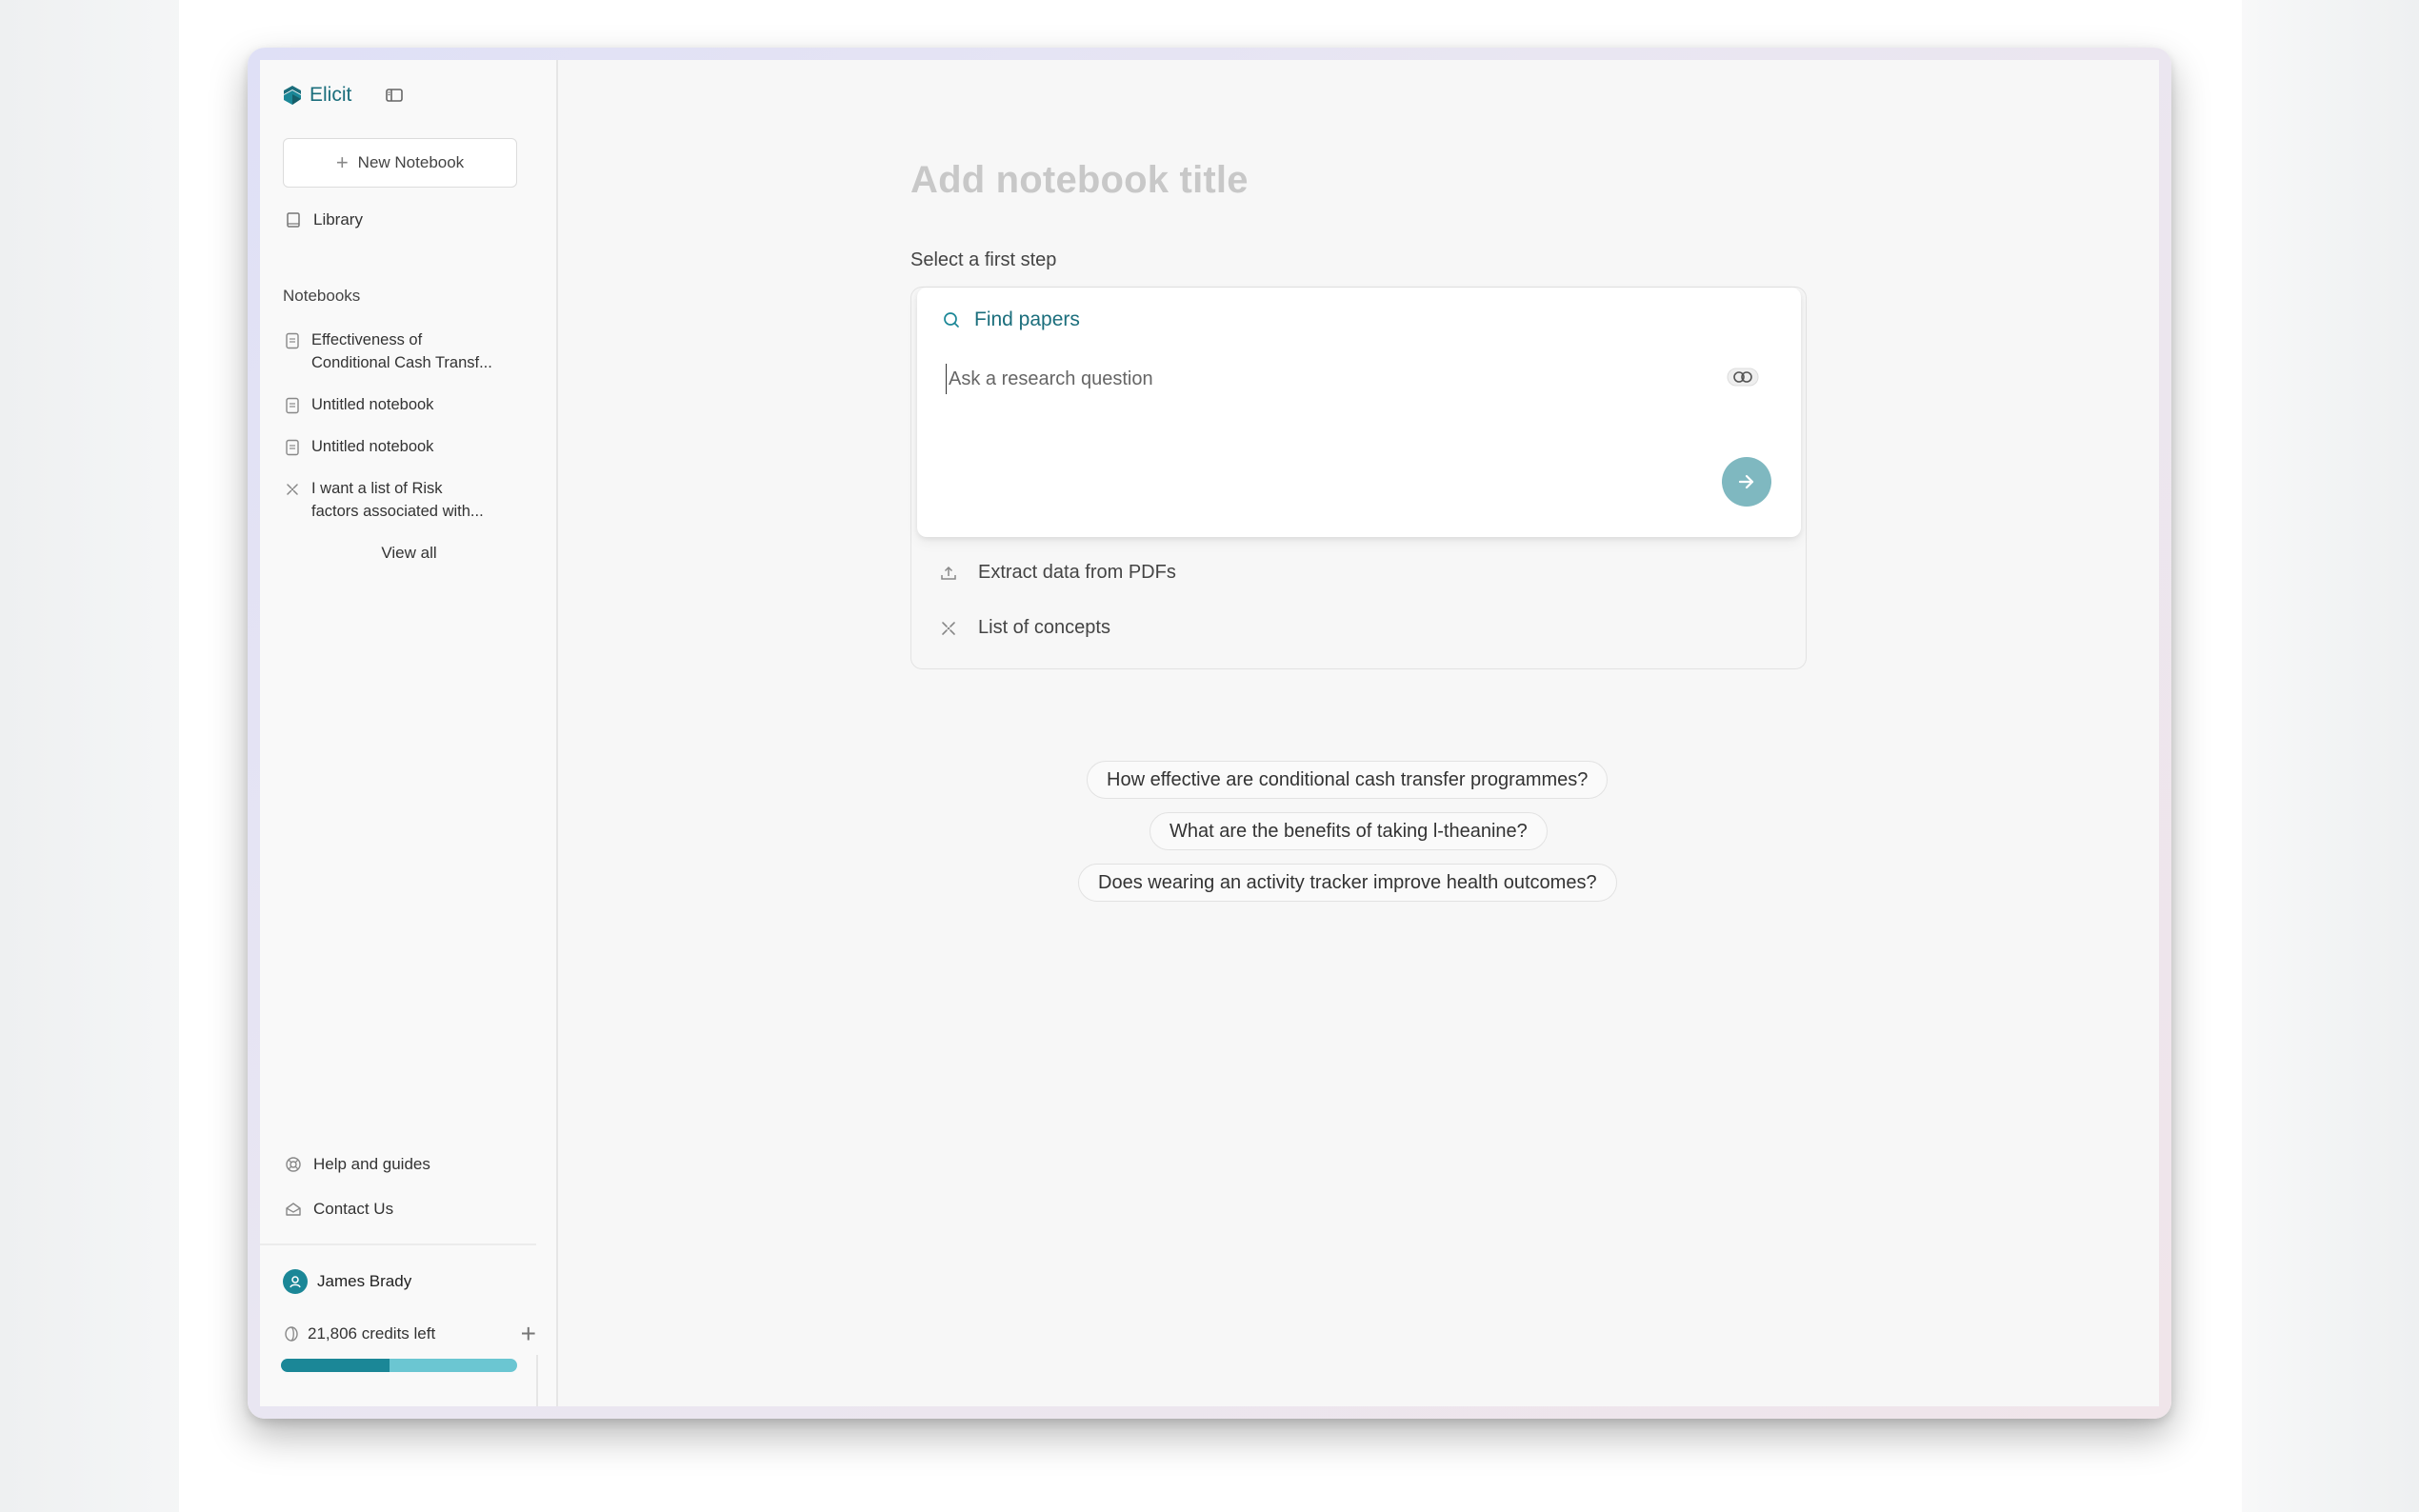 This screenshot has height=1512, width=2419. I want to click on new-notebook-button: + New Notebook, so click(400, 163).